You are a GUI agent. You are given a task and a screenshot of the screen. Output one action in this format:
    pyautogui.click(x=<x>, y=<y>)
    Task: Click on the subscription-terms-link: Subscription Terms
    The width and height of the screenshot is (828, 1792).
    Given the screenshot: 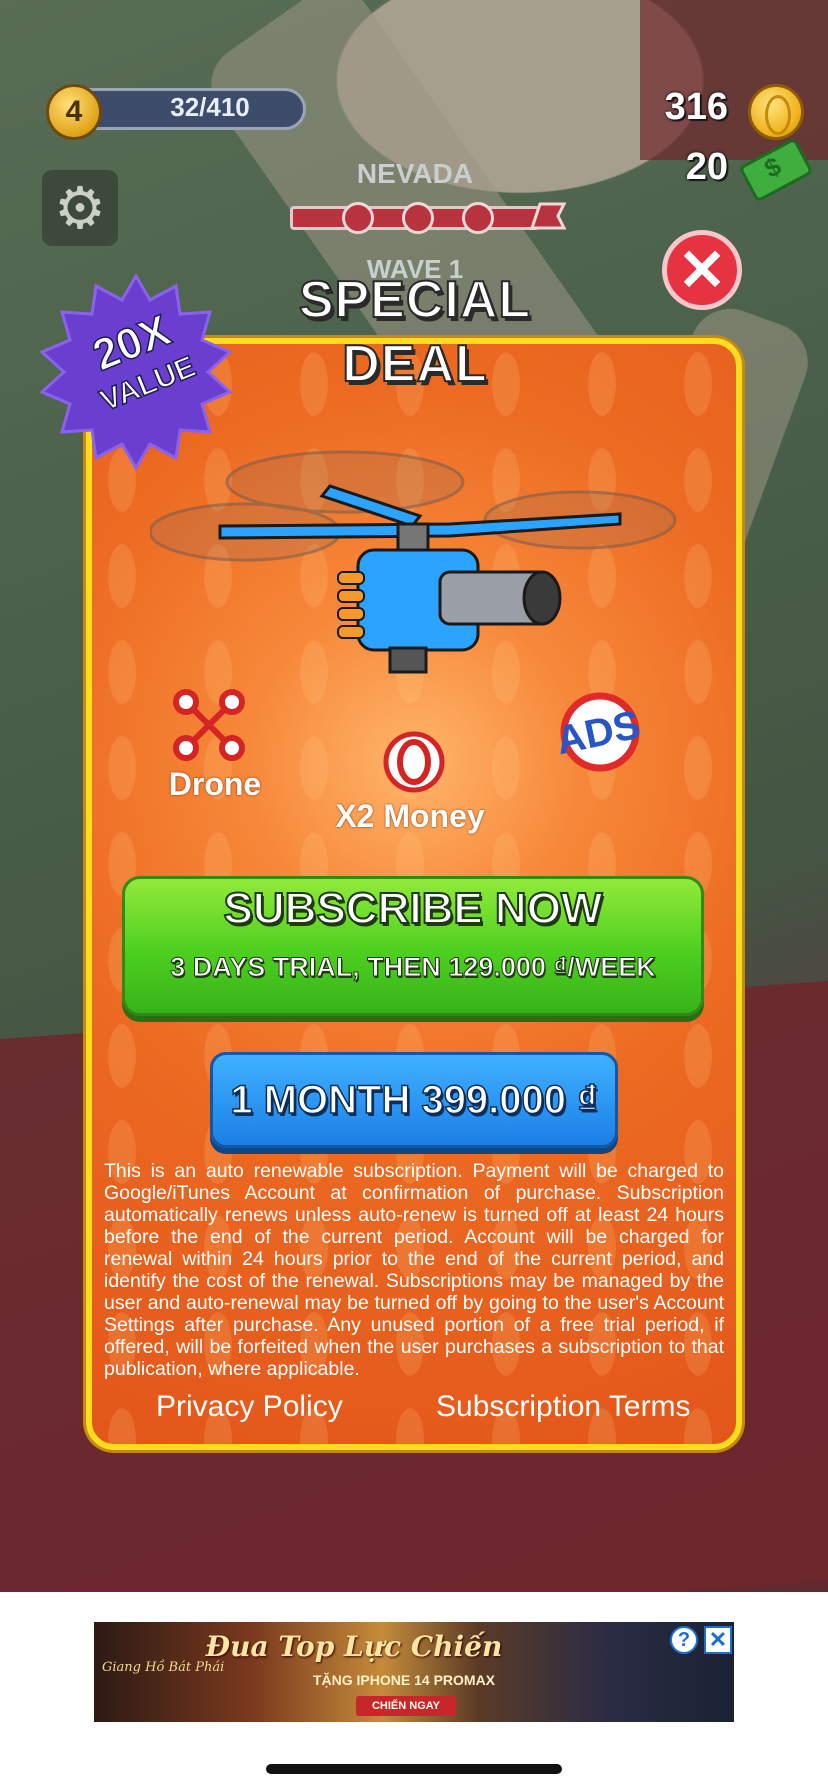 What is the action you would take?
    pyautogui.click(x=563, y=1407)
    